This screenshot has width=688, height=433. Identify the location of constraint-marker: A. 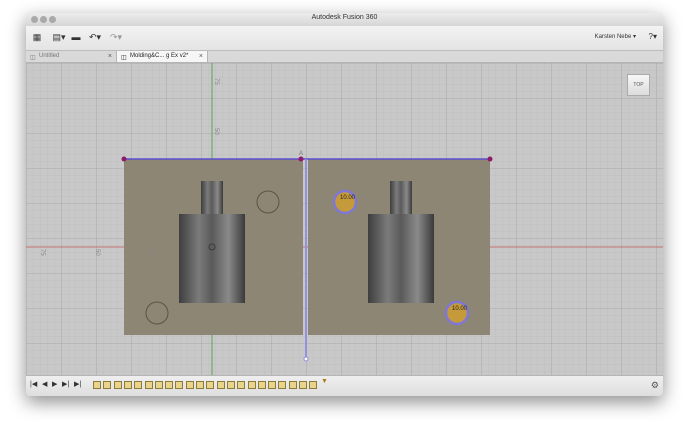
(301, 154).